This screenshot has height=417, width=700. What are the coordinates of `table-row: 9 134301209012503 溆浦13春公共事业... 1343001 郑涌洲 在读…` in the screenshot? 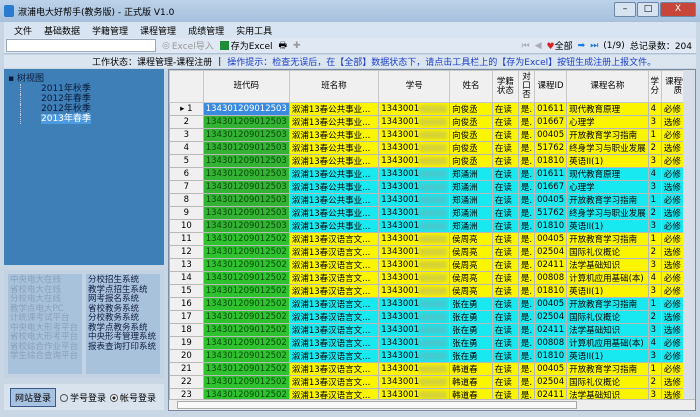 It's located at (432, 213).